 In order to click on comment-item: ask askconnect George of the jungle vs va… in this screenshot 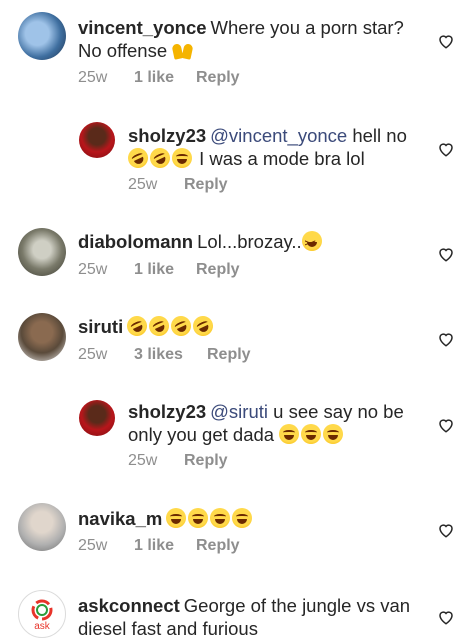, I will do `click(234, 611)`.